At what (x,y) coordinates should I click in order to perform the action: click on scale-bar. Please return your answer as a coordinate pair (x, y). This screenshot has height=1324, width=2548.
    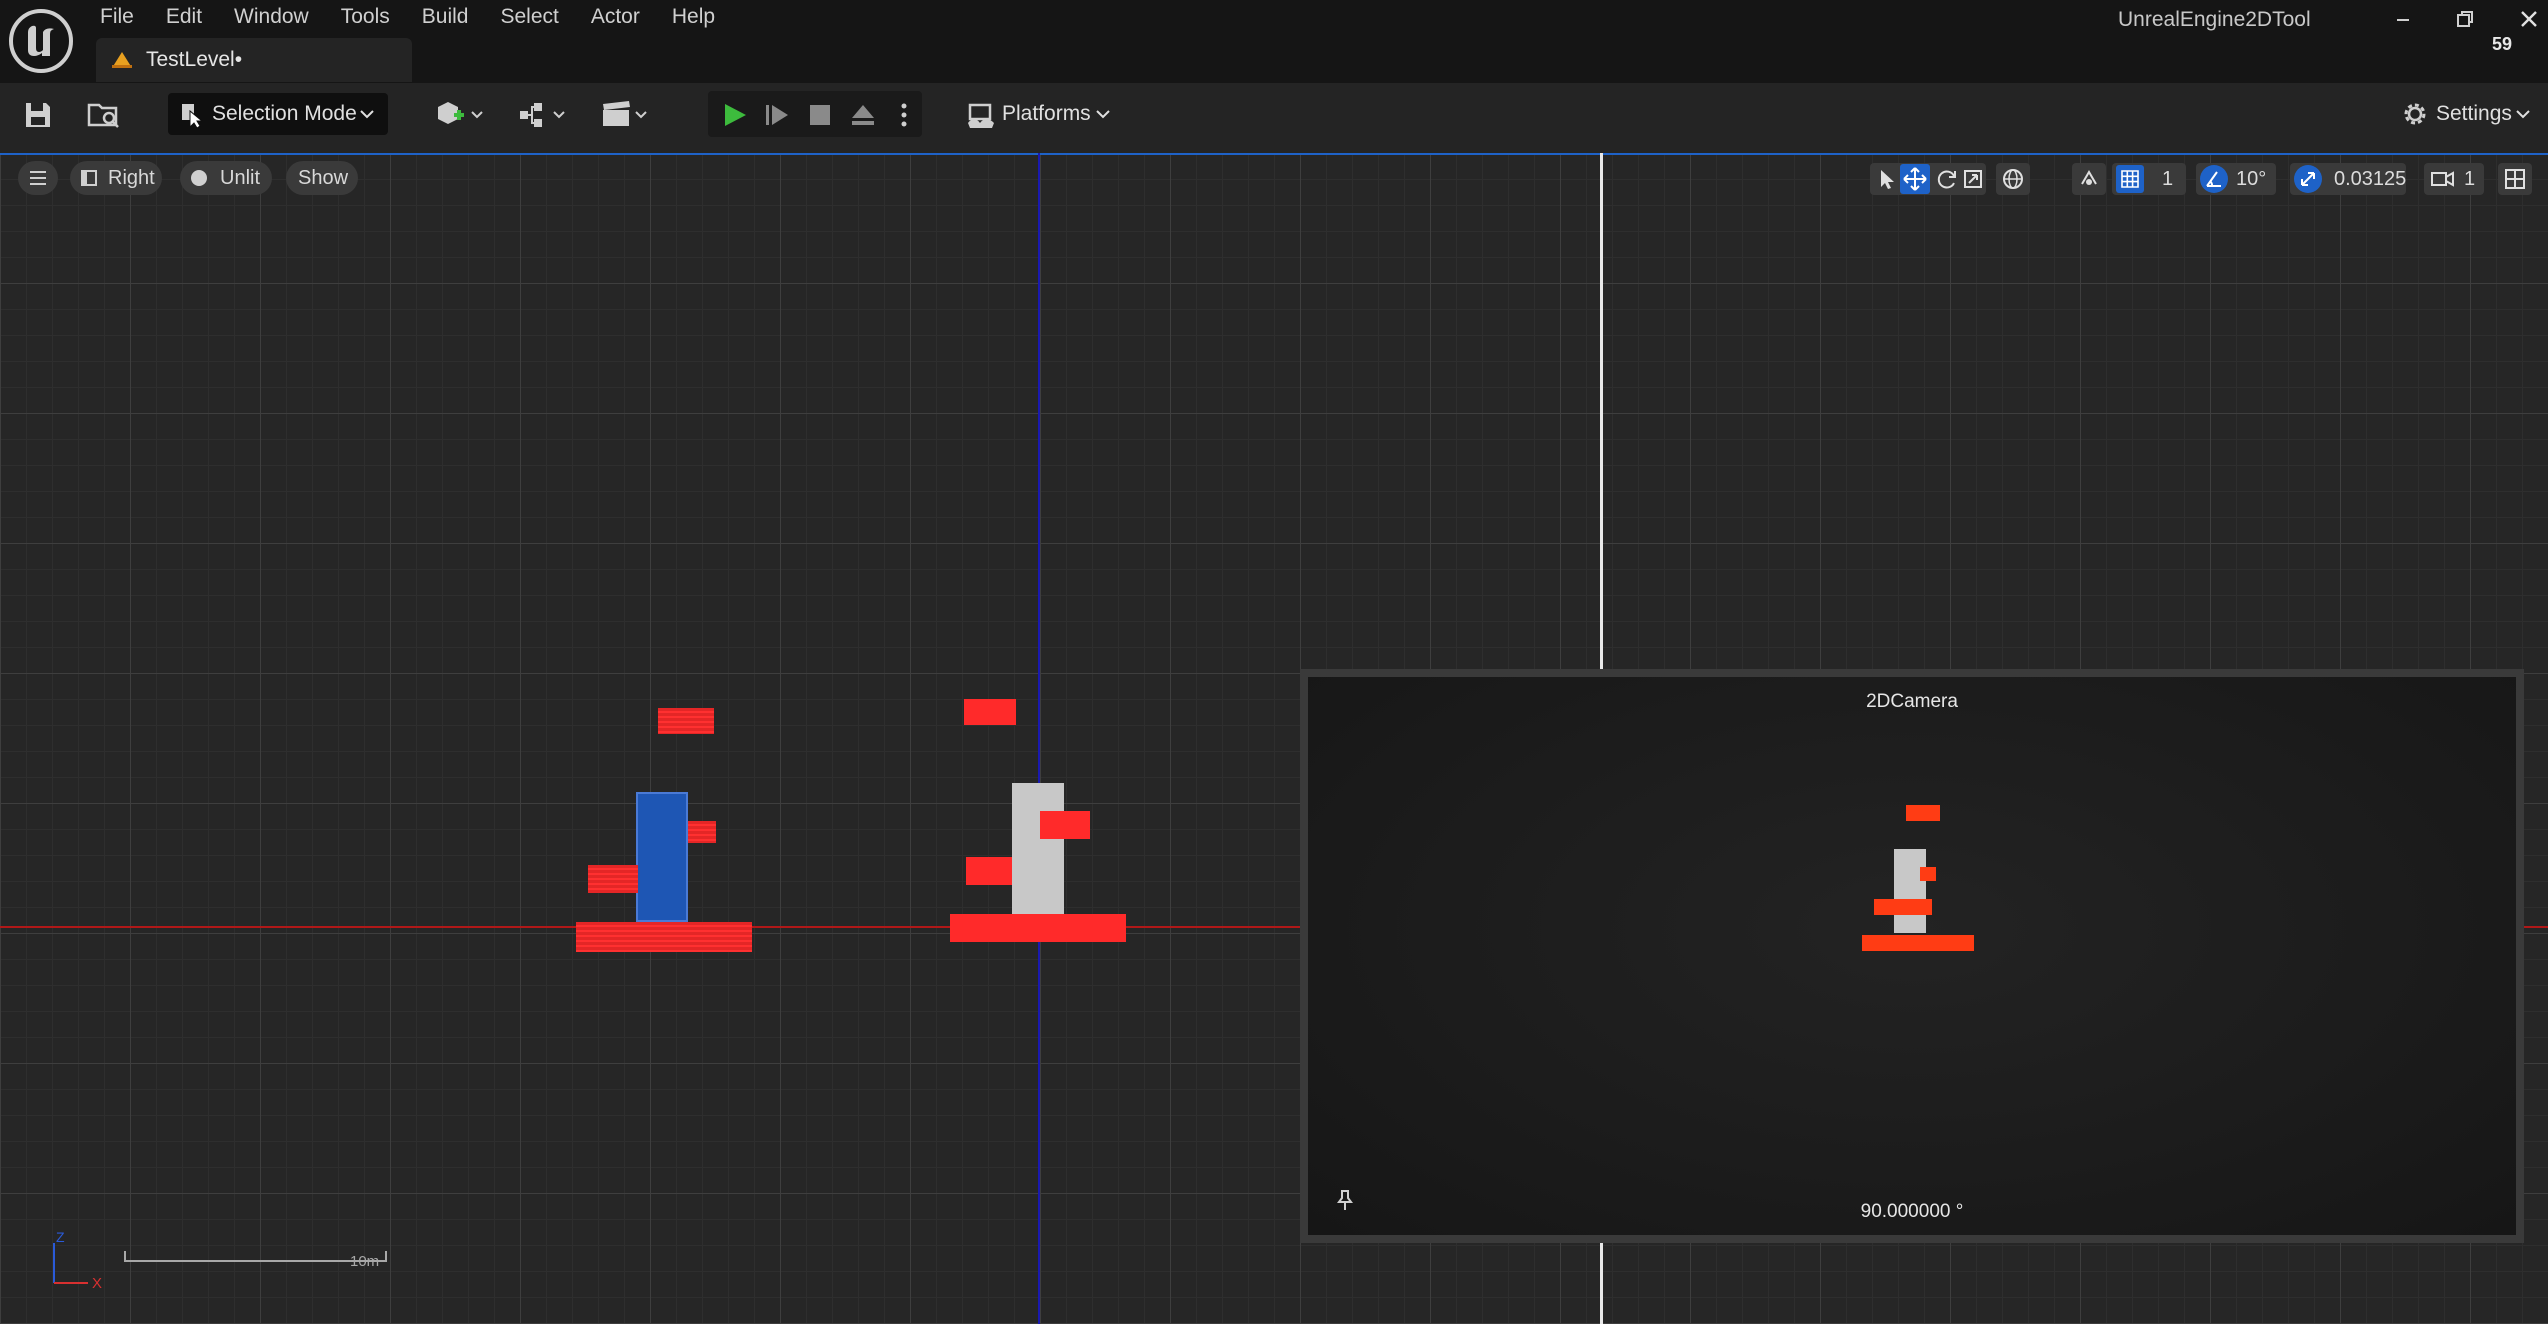
    Looking at the image, I should click on (256, 1256).